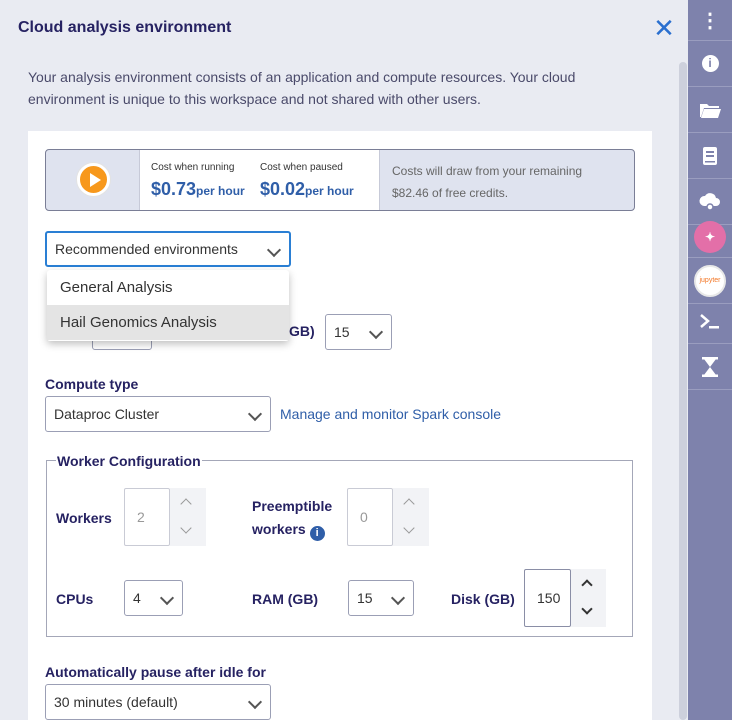 The image size is (732, 720). I want to click on disk-label: Disk (GB), so click(483, 599).